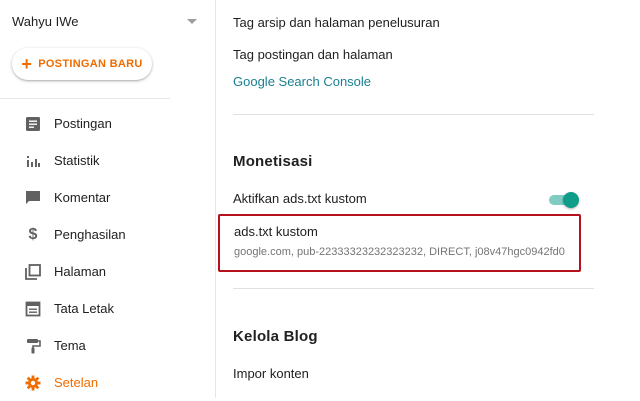 This screenshot has width=640, height=401. I want to click on caret-down-icon, so click(192, 21).